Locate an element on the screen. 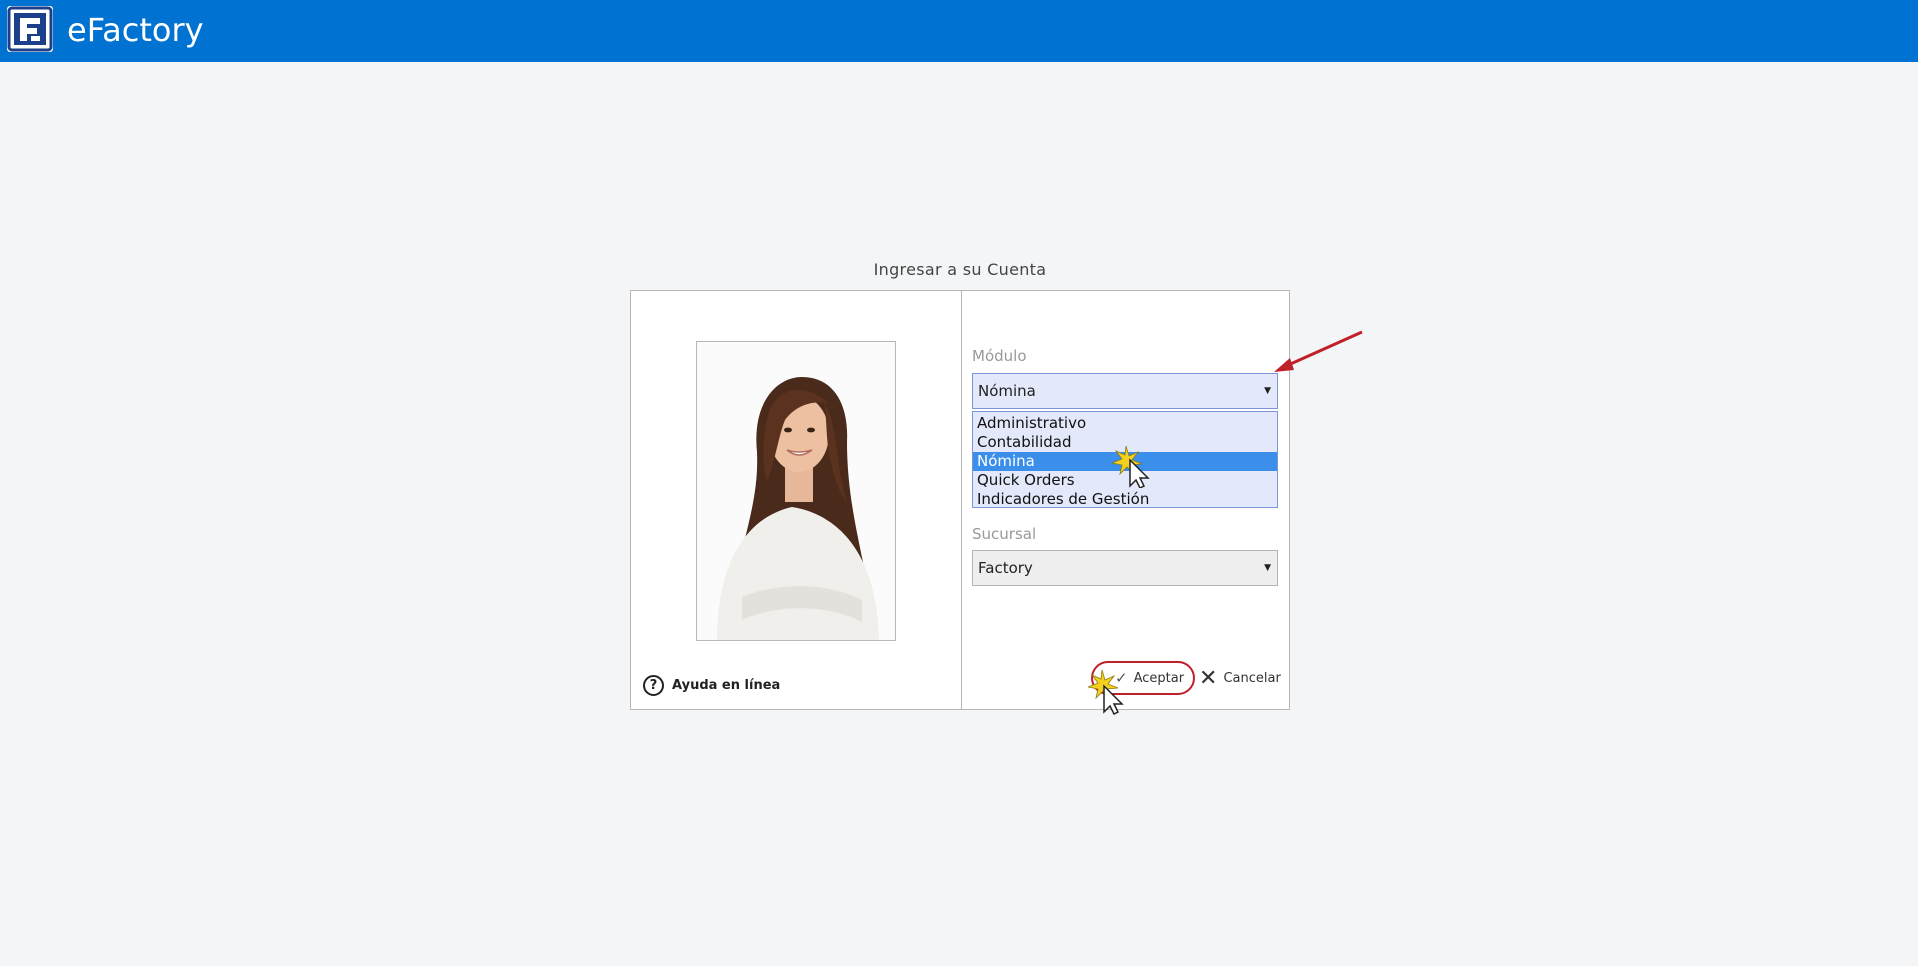 This screenshot has height=966, width=1918. cancel-label: Cancelar is located at coordinates (1252, 678).